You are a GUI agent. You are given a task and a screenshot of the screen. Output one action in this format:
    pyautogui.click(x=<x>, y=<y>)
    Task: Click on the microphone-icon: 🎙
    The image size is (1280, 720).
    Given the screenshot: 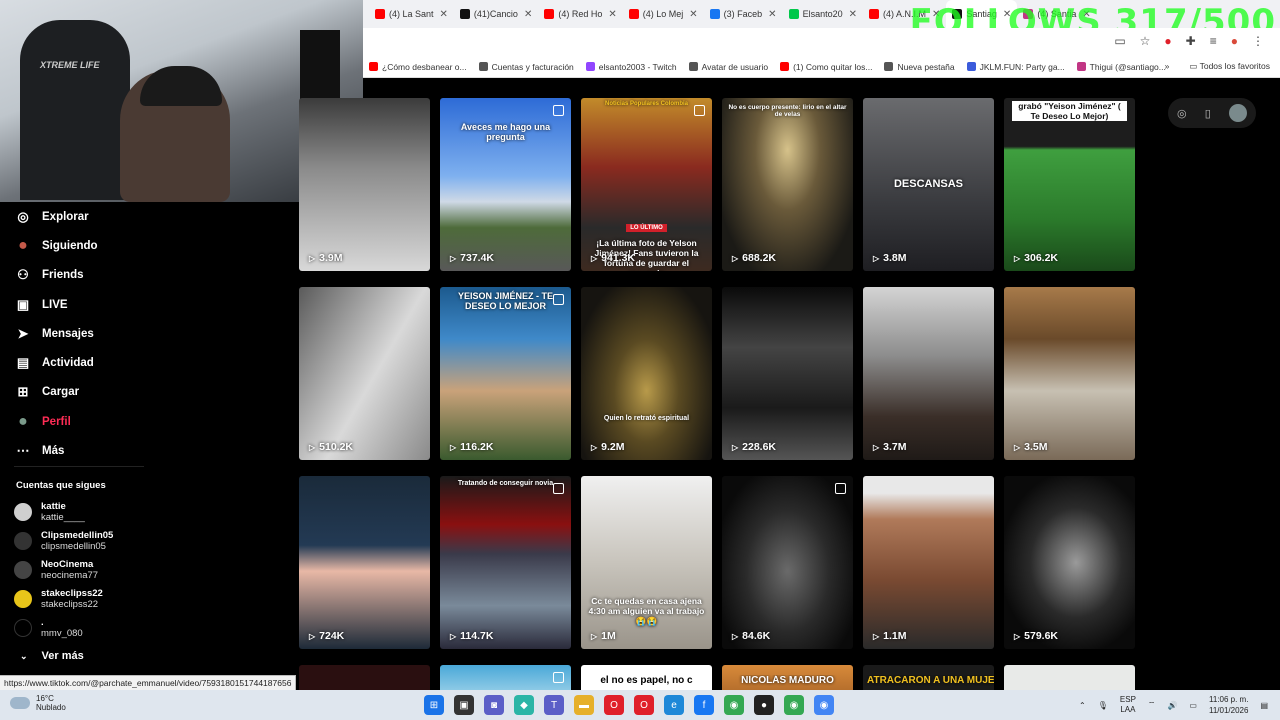 What is the action you would take?
    pyautogui.click(x=1103, y=705)
    